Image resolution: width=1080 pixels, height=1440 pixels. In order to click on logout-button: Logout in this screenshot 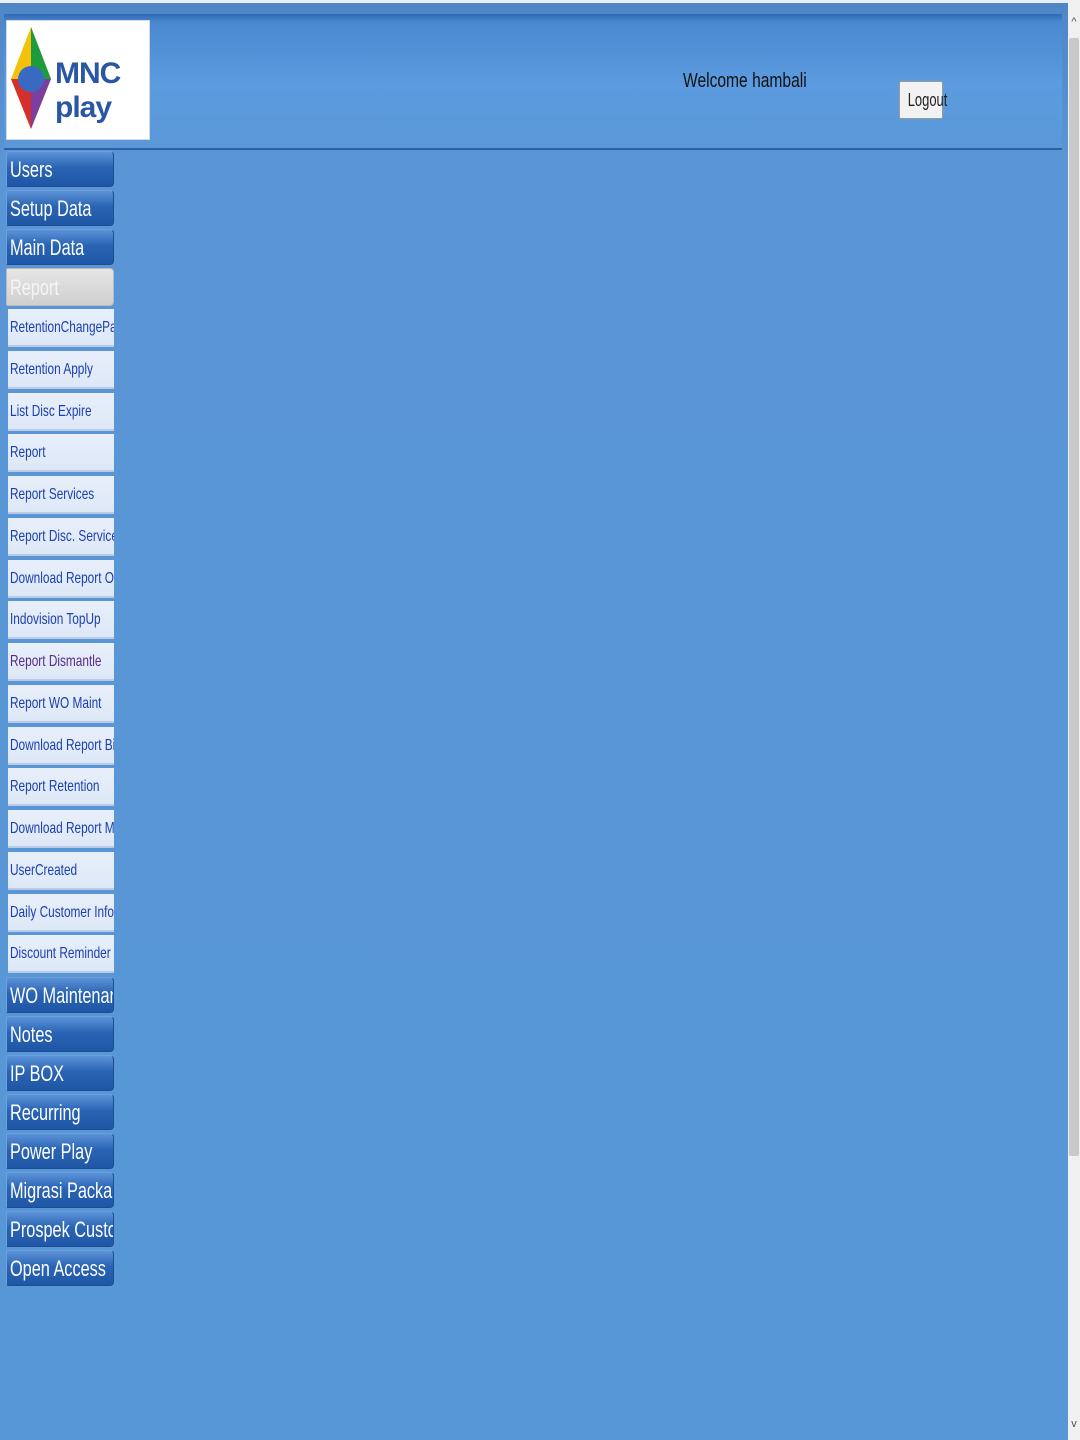, I will do `click(923, 100)`.